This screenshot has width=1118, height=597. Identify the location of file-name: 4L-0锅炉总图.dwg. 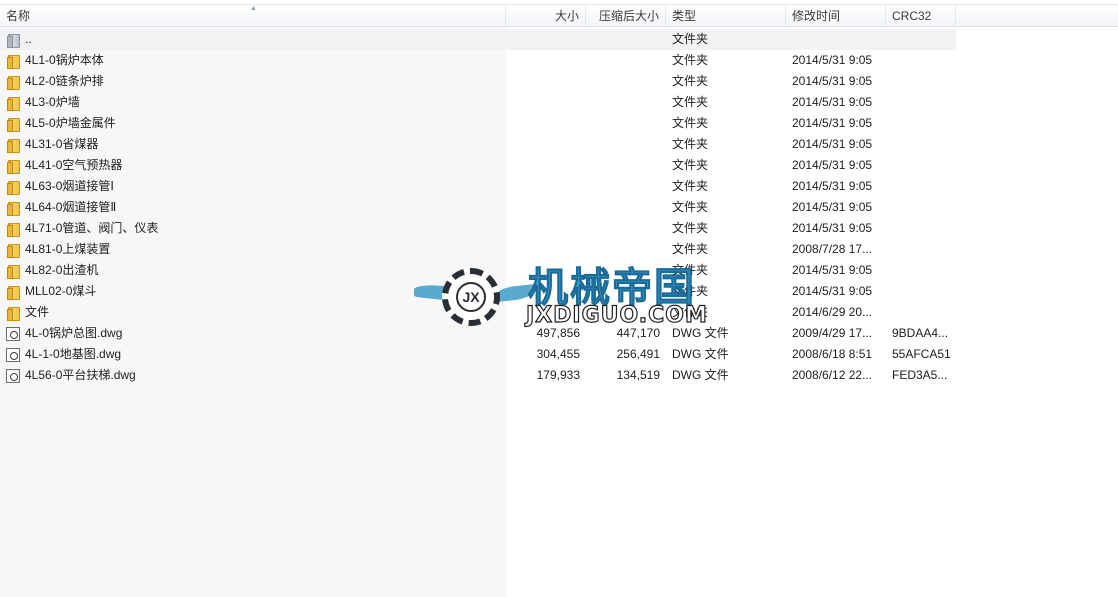
(74, 333).